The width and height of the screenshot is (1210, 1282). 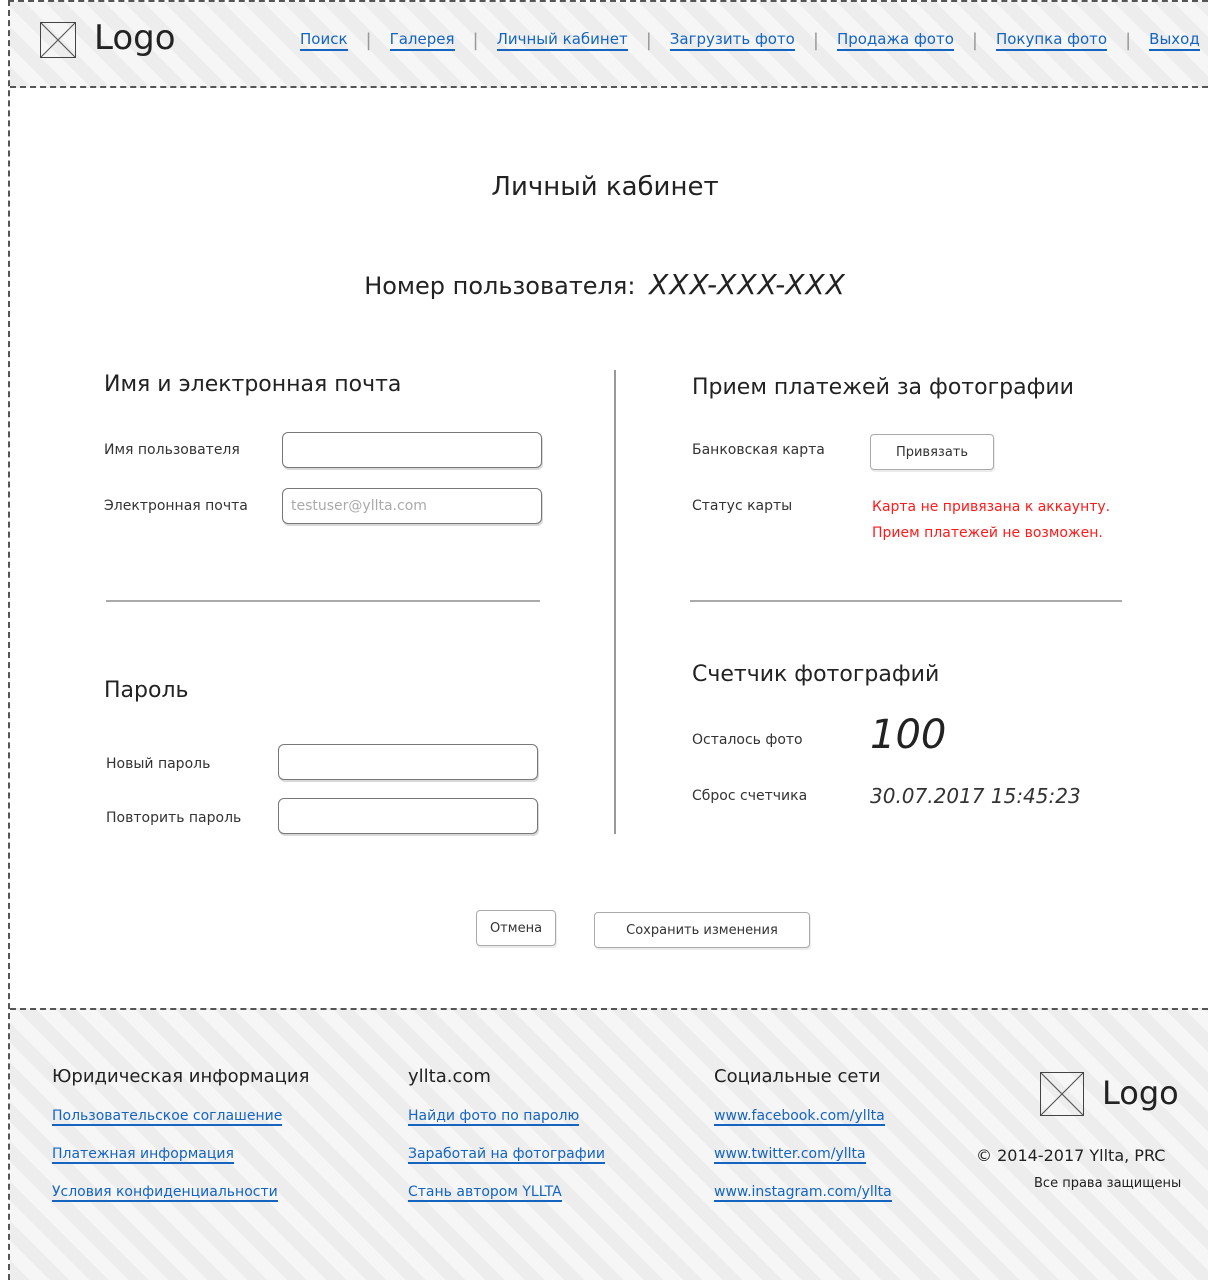 I want to click on logo-placeholder-icon, so click(x=58, y=40).